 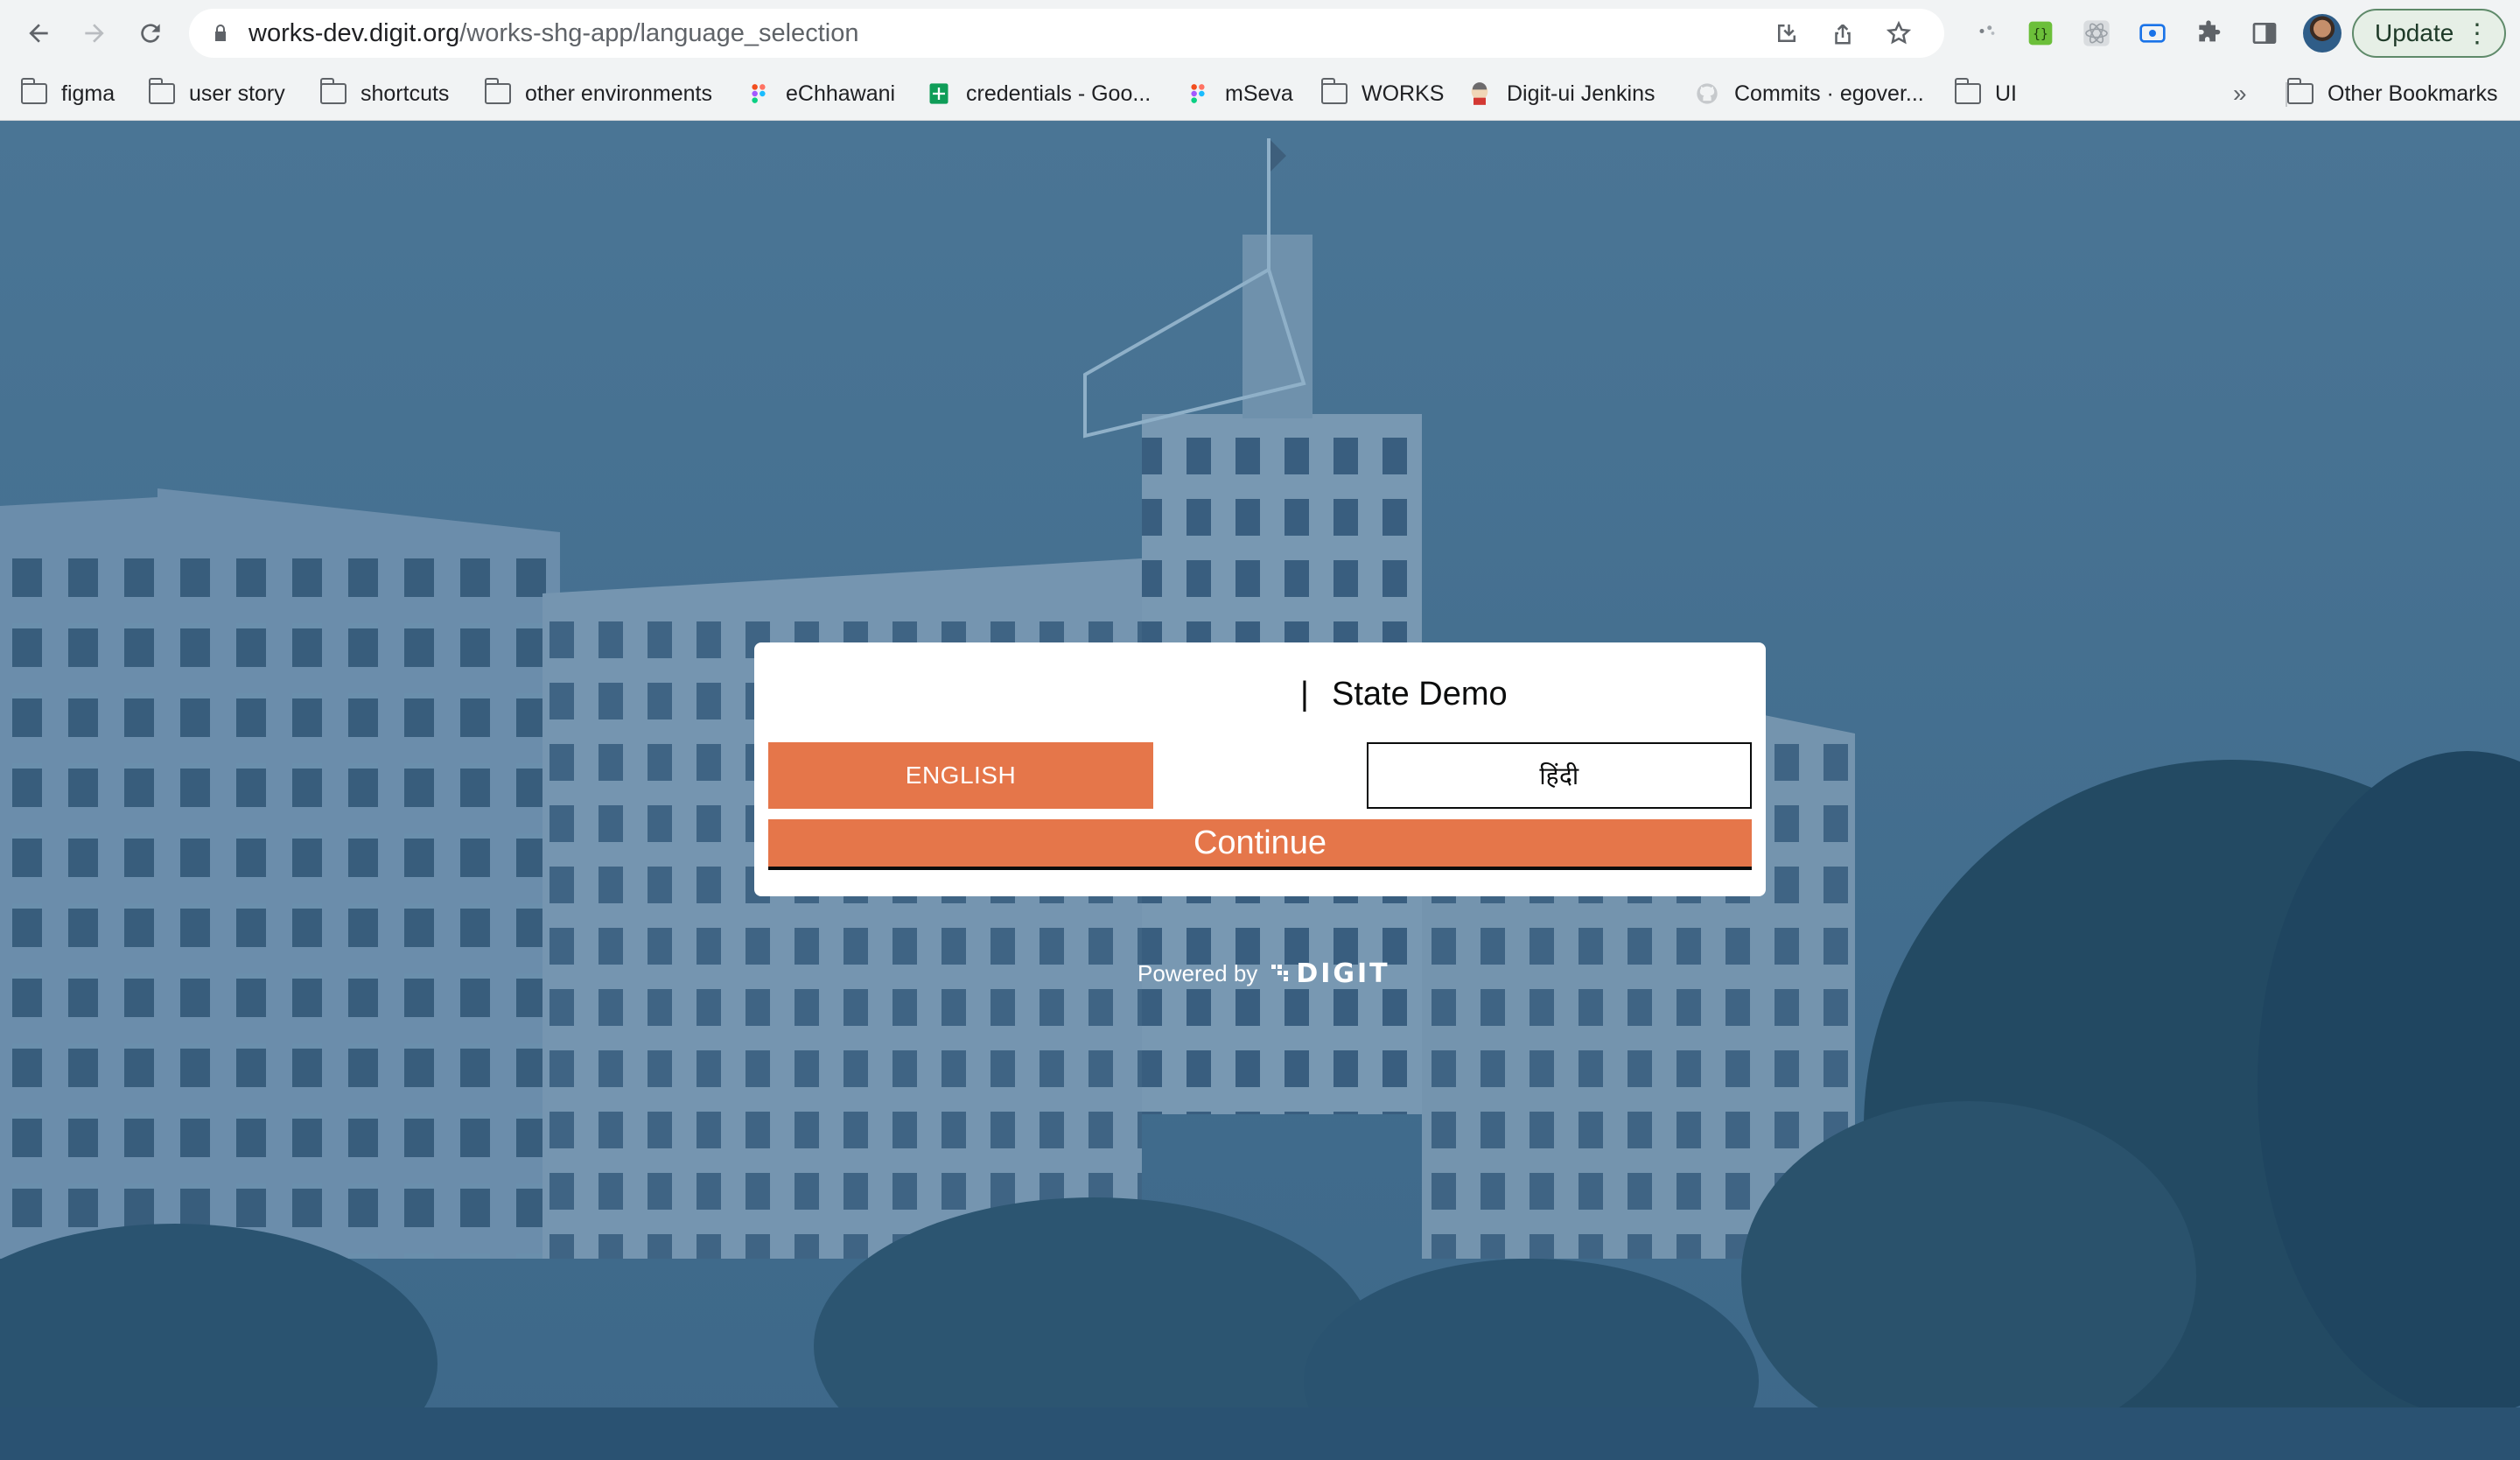 What do you see at coordinates (237, 94) in the screenshot?
I see `bookmark-label: user story` at bounding box center [237, 94].